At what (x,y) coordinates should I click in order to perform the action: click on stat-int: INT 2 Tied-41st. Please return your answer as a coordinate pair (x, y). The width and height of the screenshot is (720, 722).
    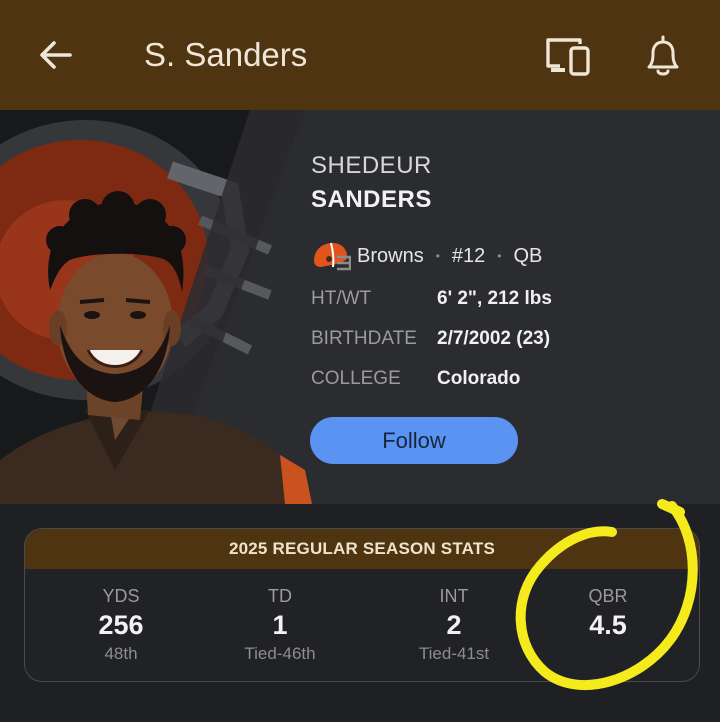
    Looking at the image, I should click on (454, 625).